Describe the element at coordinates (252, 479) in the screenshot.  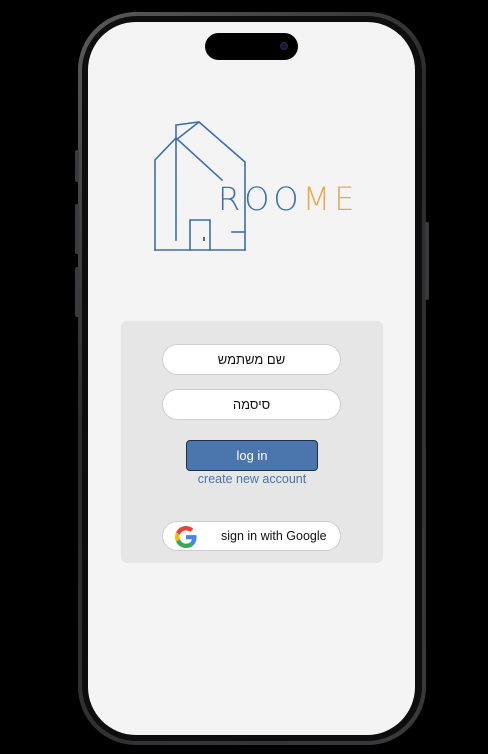
I see `create-account-link: create new account` at that location.